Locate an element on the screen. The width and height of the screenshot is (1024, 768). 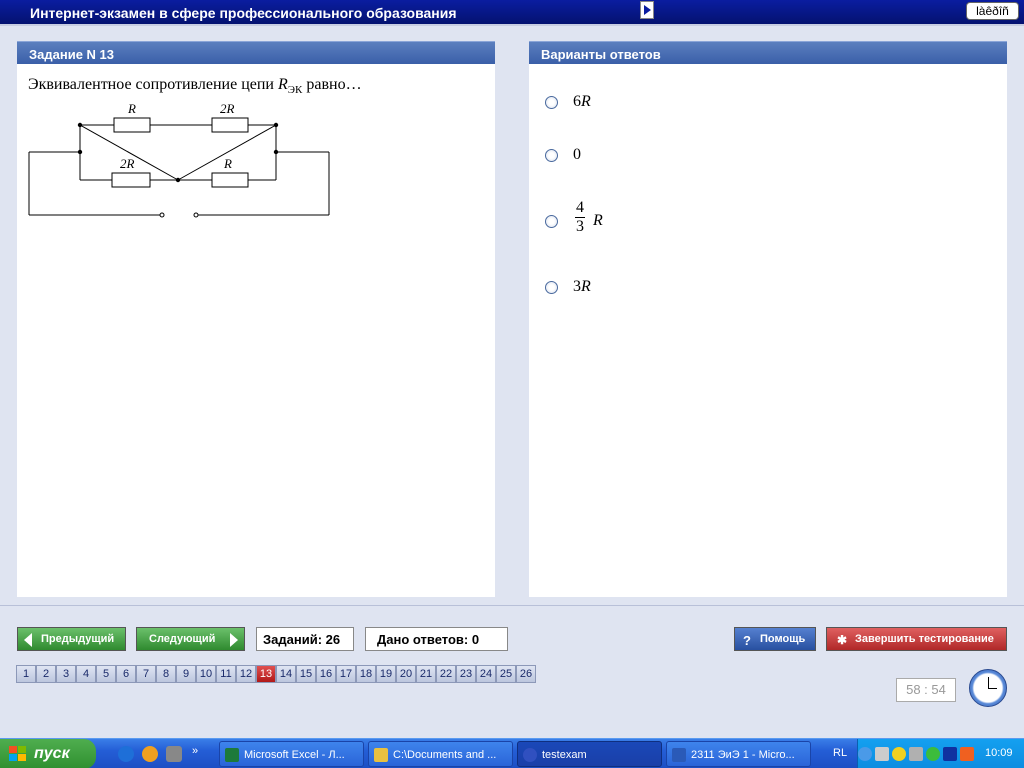
printer-icon is located at coordinates (882, 754).